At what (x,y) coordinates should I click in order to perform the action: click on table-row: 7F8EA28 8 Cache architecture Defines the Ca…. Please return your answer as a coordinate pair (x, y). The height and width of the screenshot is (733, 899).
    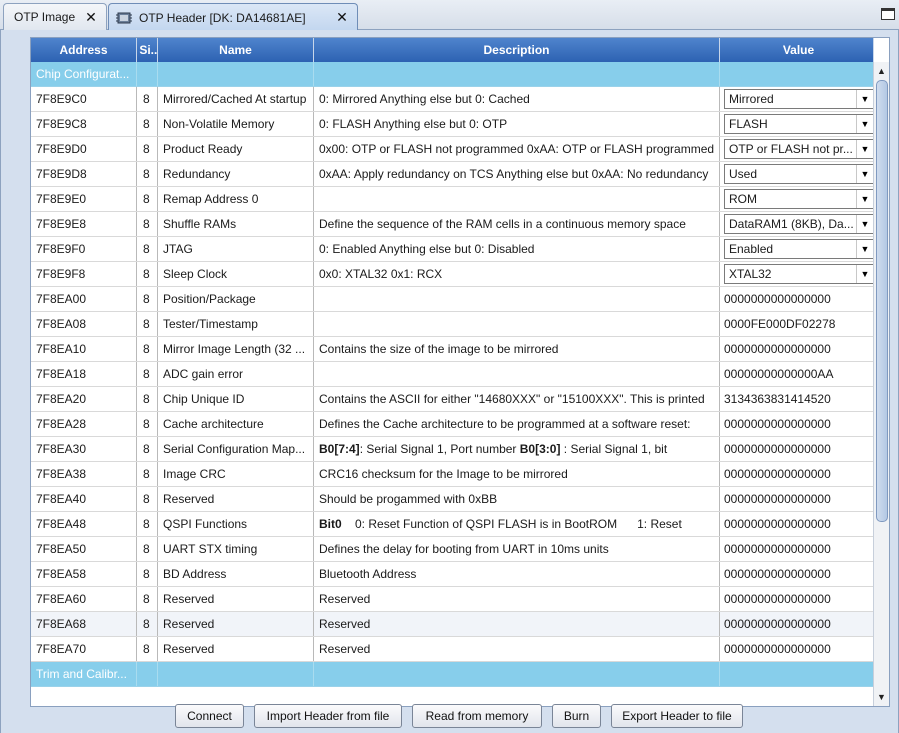
    Looking at the image, I should click on (452, 424).